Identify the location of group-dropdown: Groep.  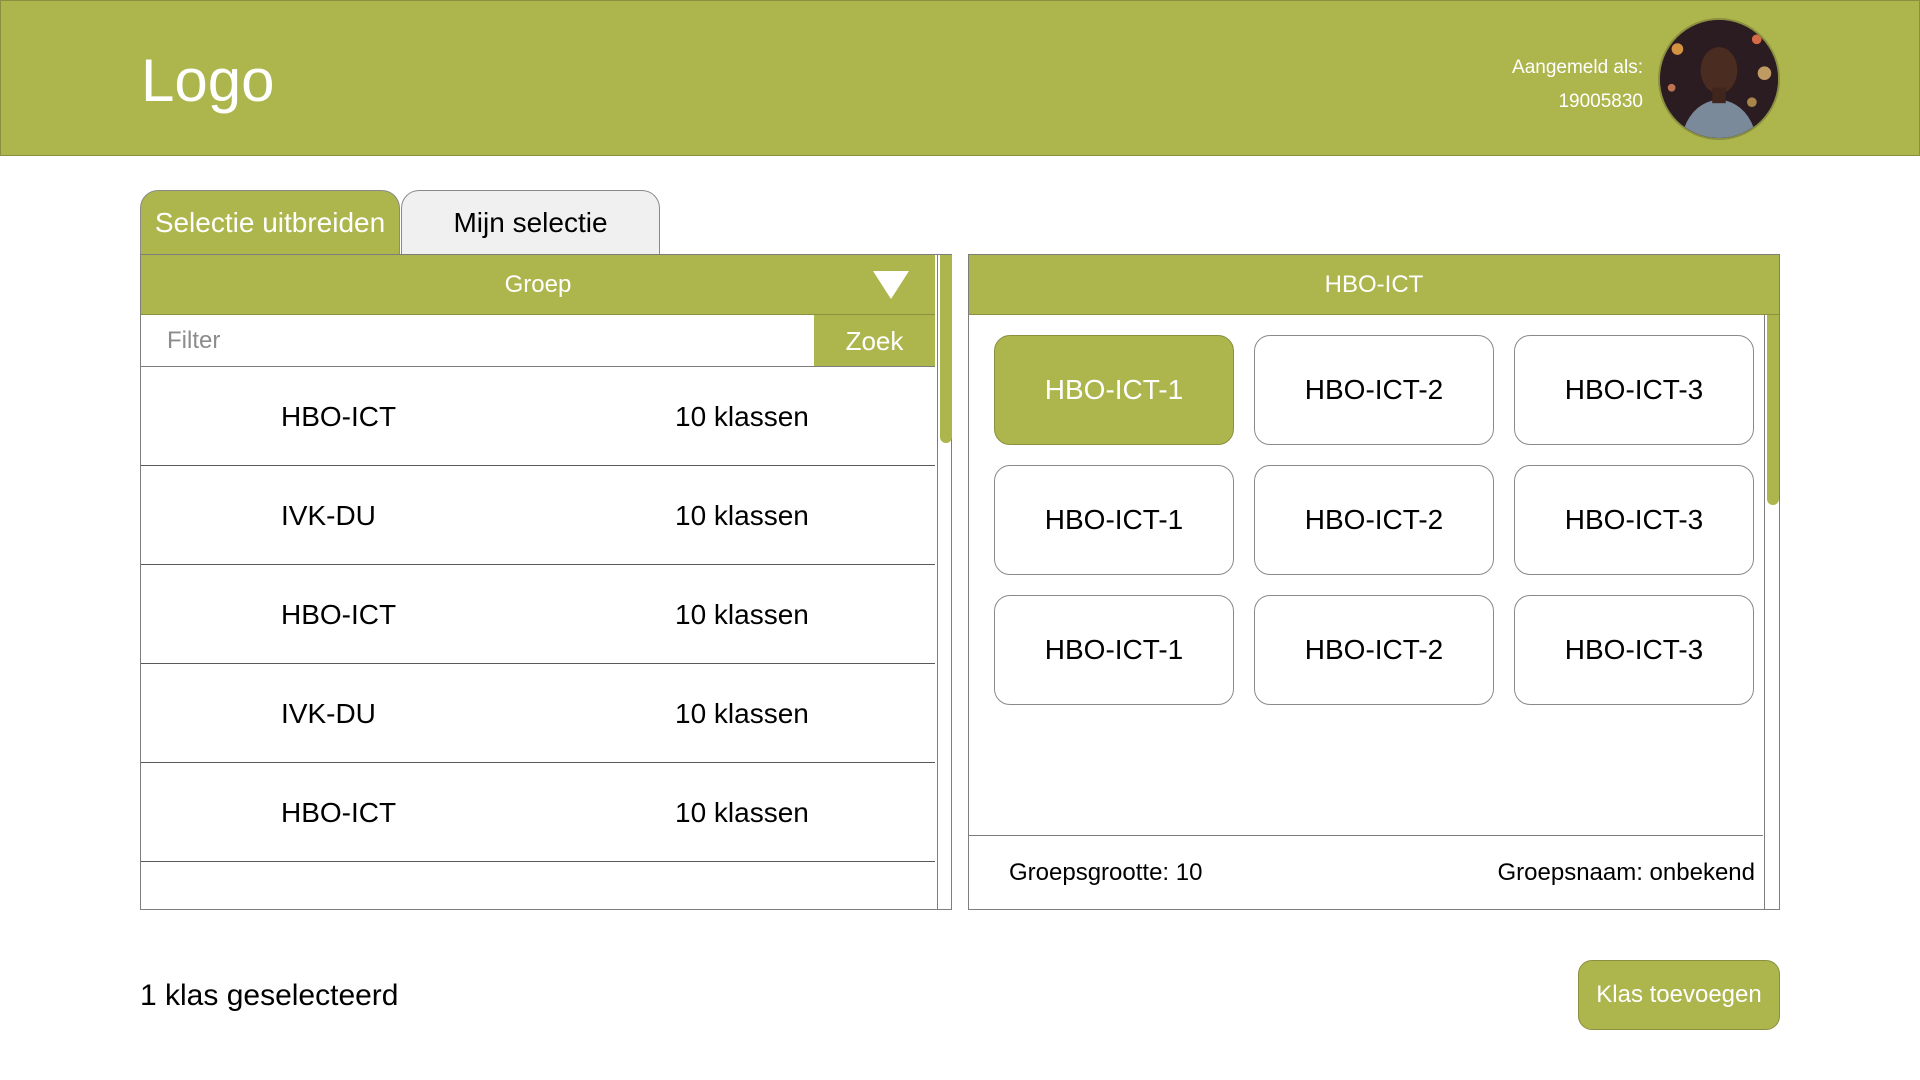
(538, 285).